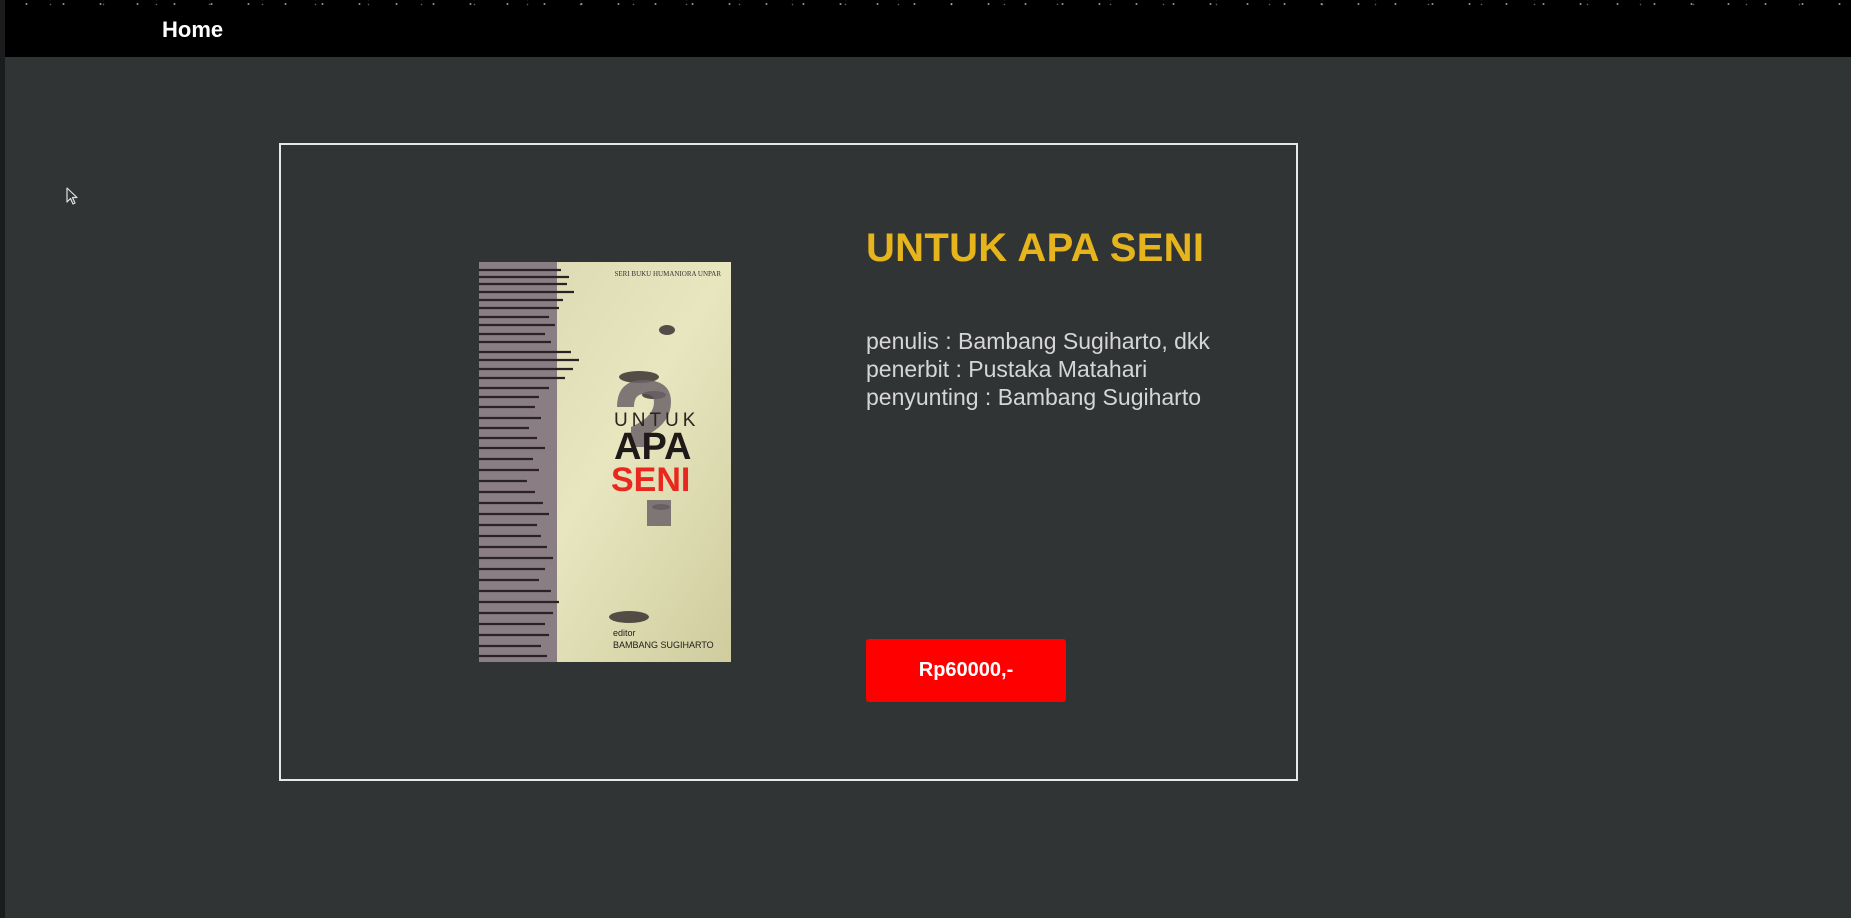  I want to click on book-author: penulis : Bambang Sugiharto, dkk, so click(1038, 341).